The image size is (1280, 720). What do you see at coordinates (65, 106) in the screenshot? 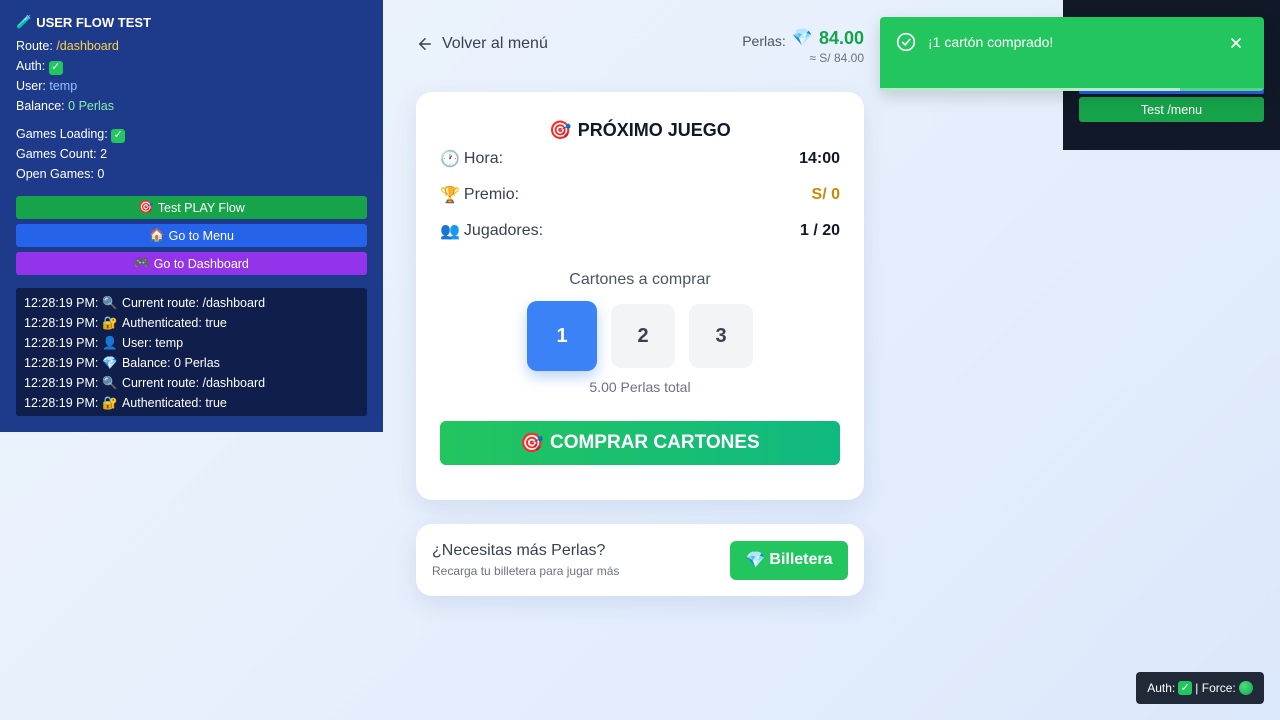
I see `debug-balance: Balance: 0 Perlas` at bounding box center [65, 106].